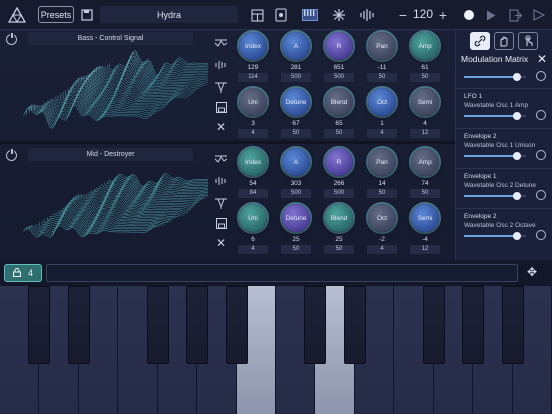 This screenshot has width=552, height=414. What do you see at coordinates (169, 14) in the screenshot?
I see `preset-name-field: Hydra` at bounding box center [169, 14].